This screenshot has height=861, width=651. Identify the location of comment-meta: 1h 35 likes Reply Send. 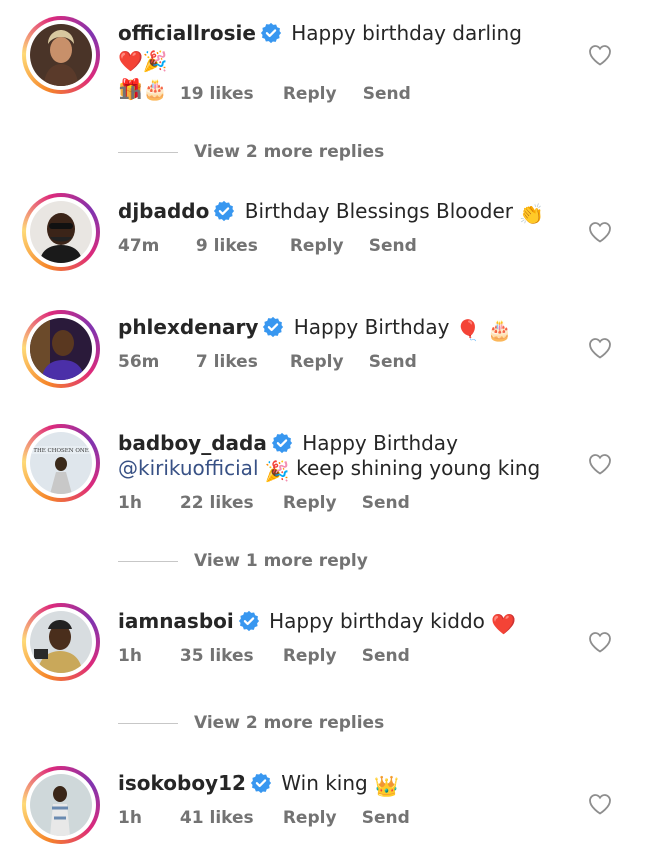
(264, 656).